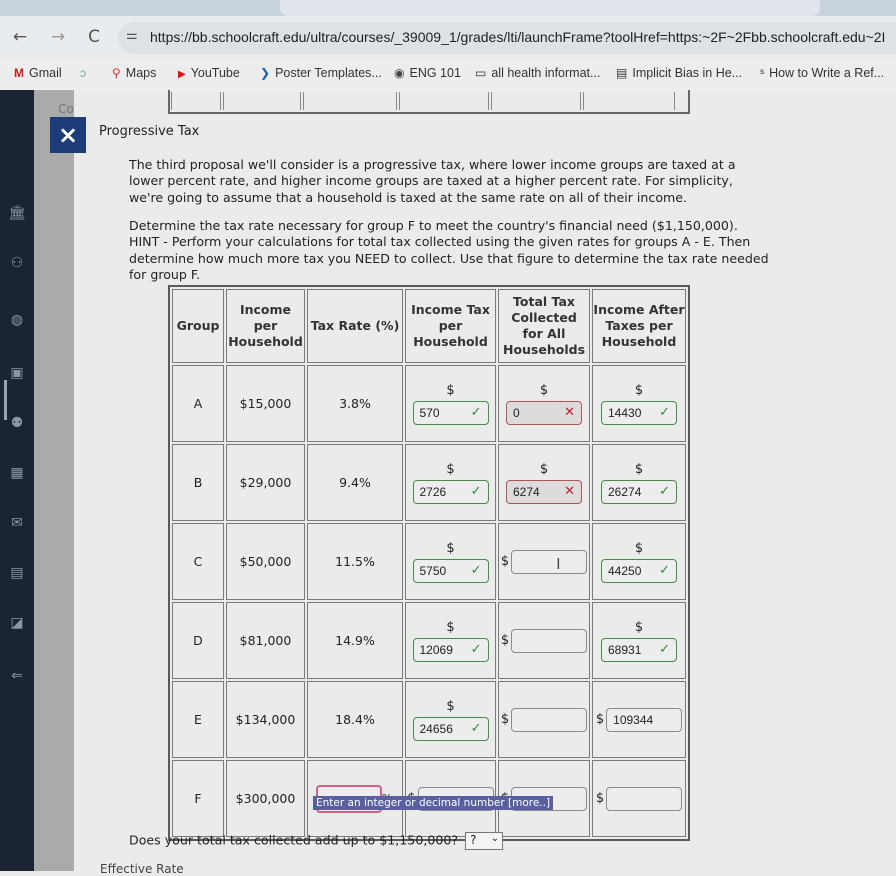  Describe the element at coordinates (209, 73) in the screenshot. I see `bookmark-youtube: ▶ YouTube` at that location.